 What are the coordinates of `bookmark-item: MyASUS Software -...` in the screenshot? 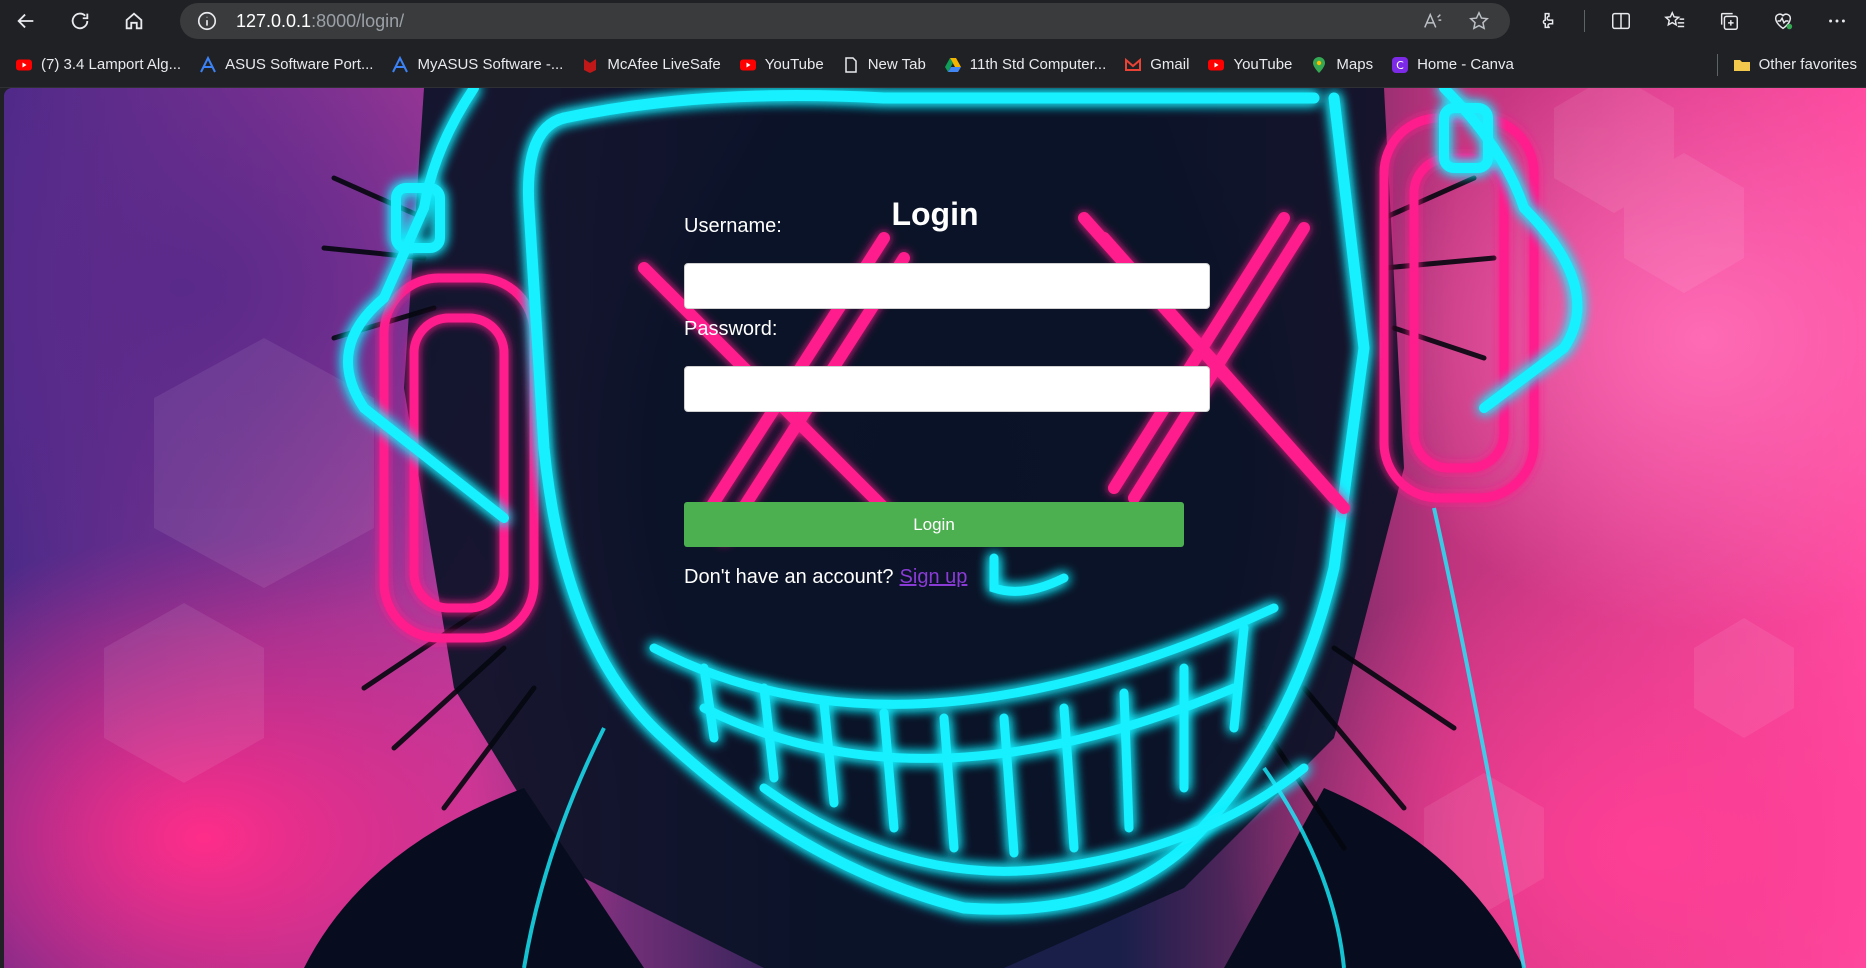 It's located at (477, 65).